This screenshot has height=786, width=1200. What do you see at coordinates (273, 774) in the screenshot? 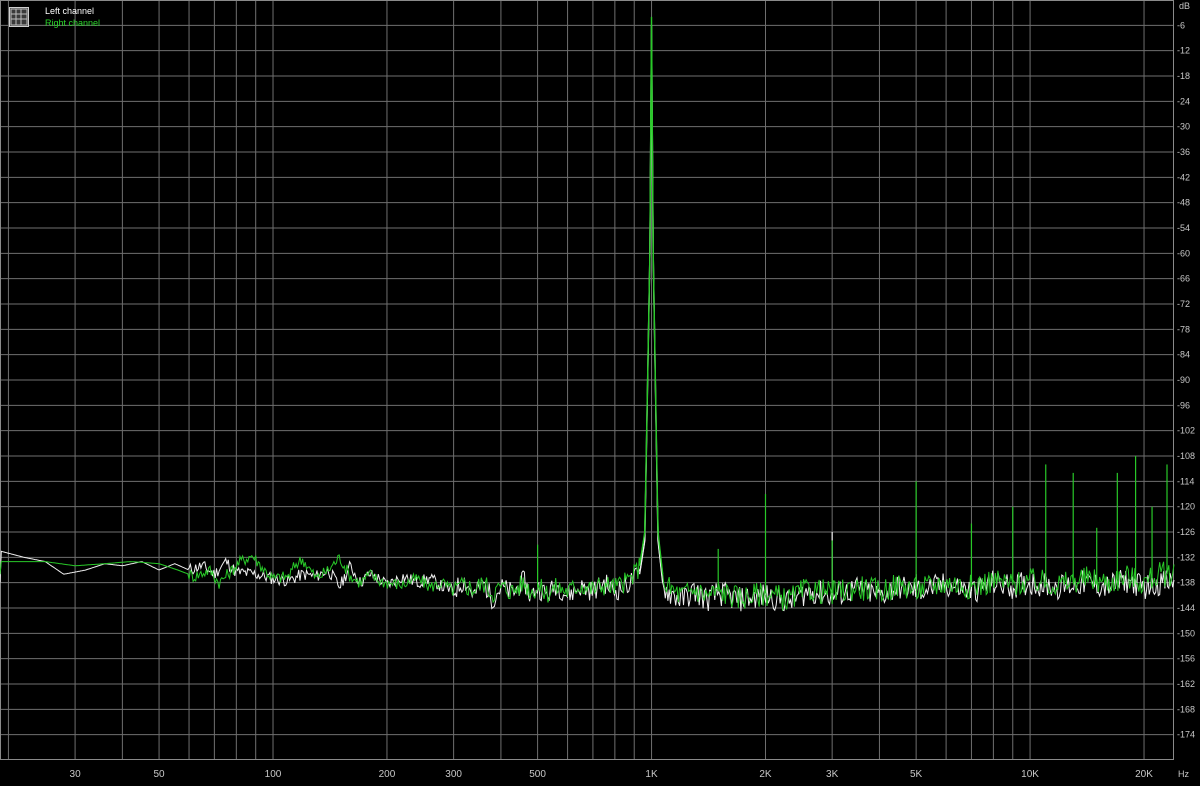
I see `x-tick-label: 100` at bounding box center [273, 774].